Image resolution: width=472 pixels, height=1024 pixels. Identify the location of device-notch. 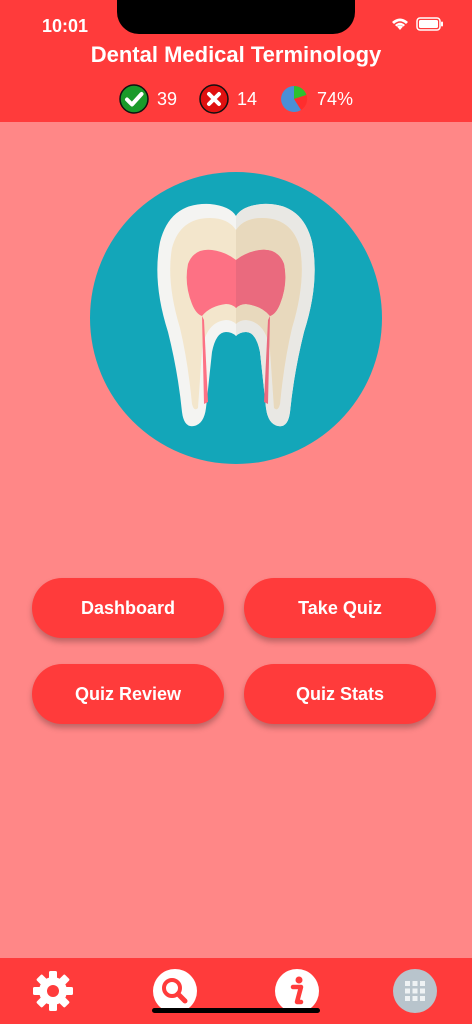
(236, 17).